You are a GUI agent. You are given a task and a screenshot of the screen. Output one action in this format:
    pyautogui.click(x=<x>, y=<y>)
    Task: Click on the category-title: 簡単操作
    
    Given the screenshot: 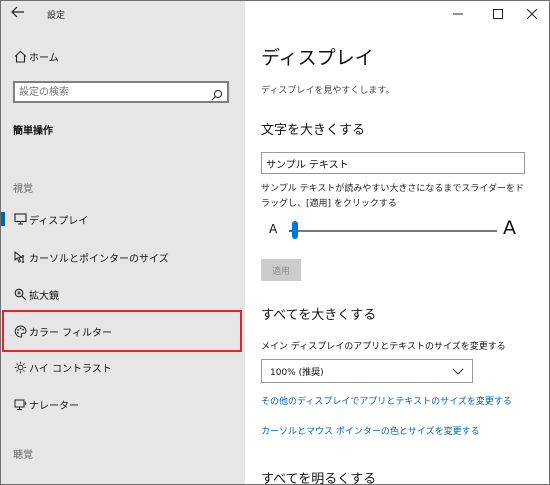 What is the action you would take?
    pyautogui.click(x=33, y=131)
    